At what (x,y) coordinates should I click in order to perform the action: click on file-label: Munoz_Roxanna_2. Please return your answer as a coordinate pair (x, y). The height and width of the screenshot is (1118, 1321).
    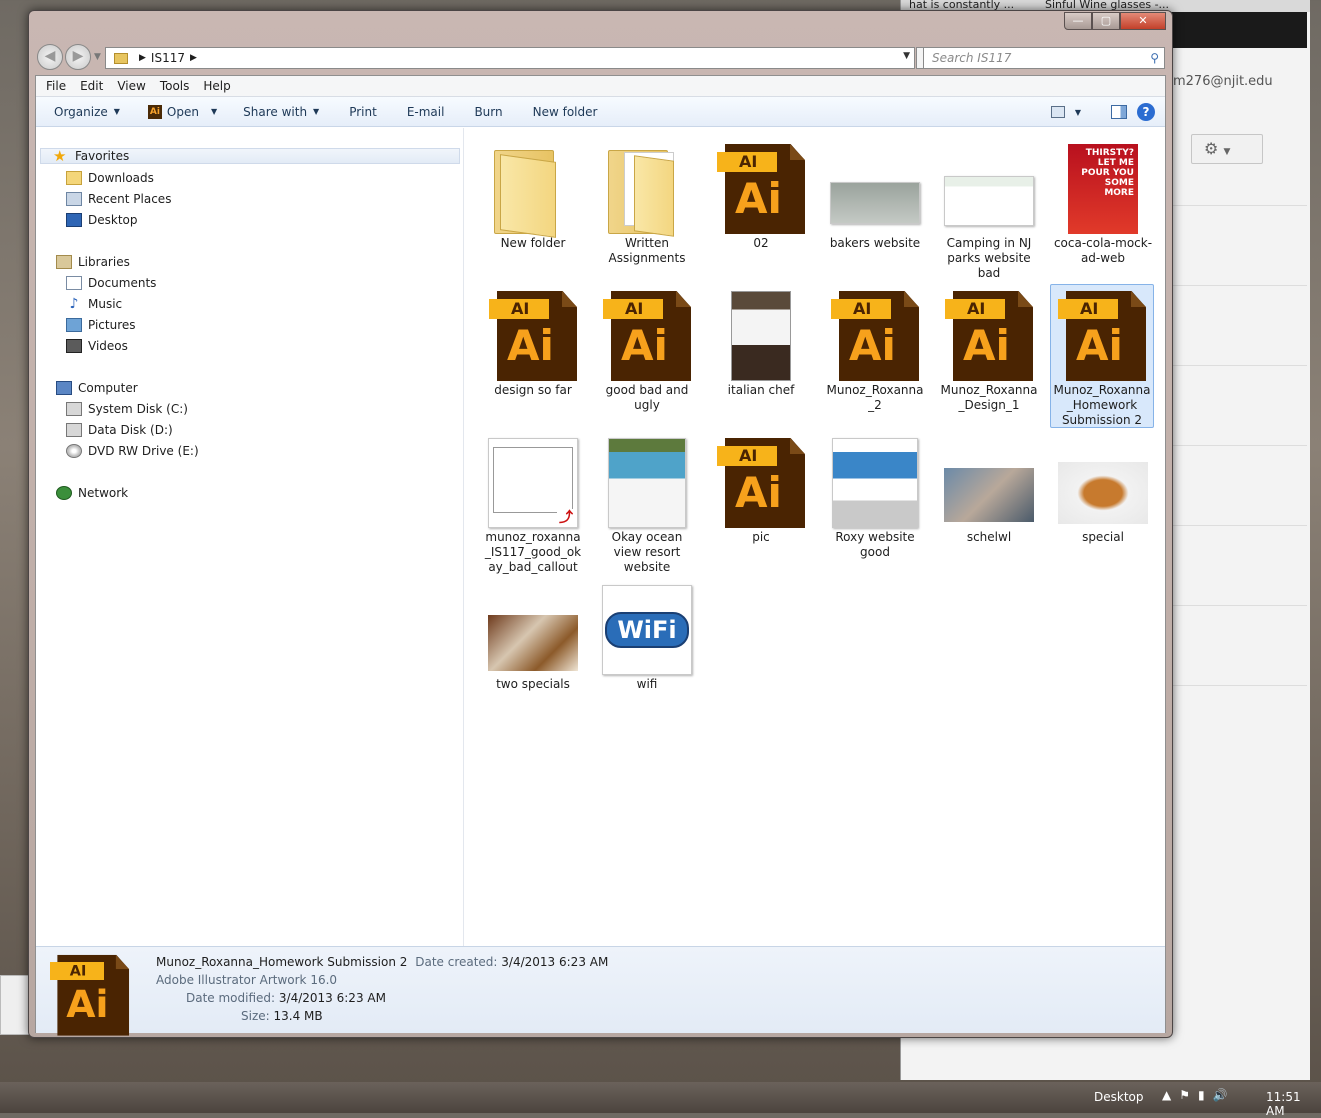
    Looking at the image, I should click on (875, 397).